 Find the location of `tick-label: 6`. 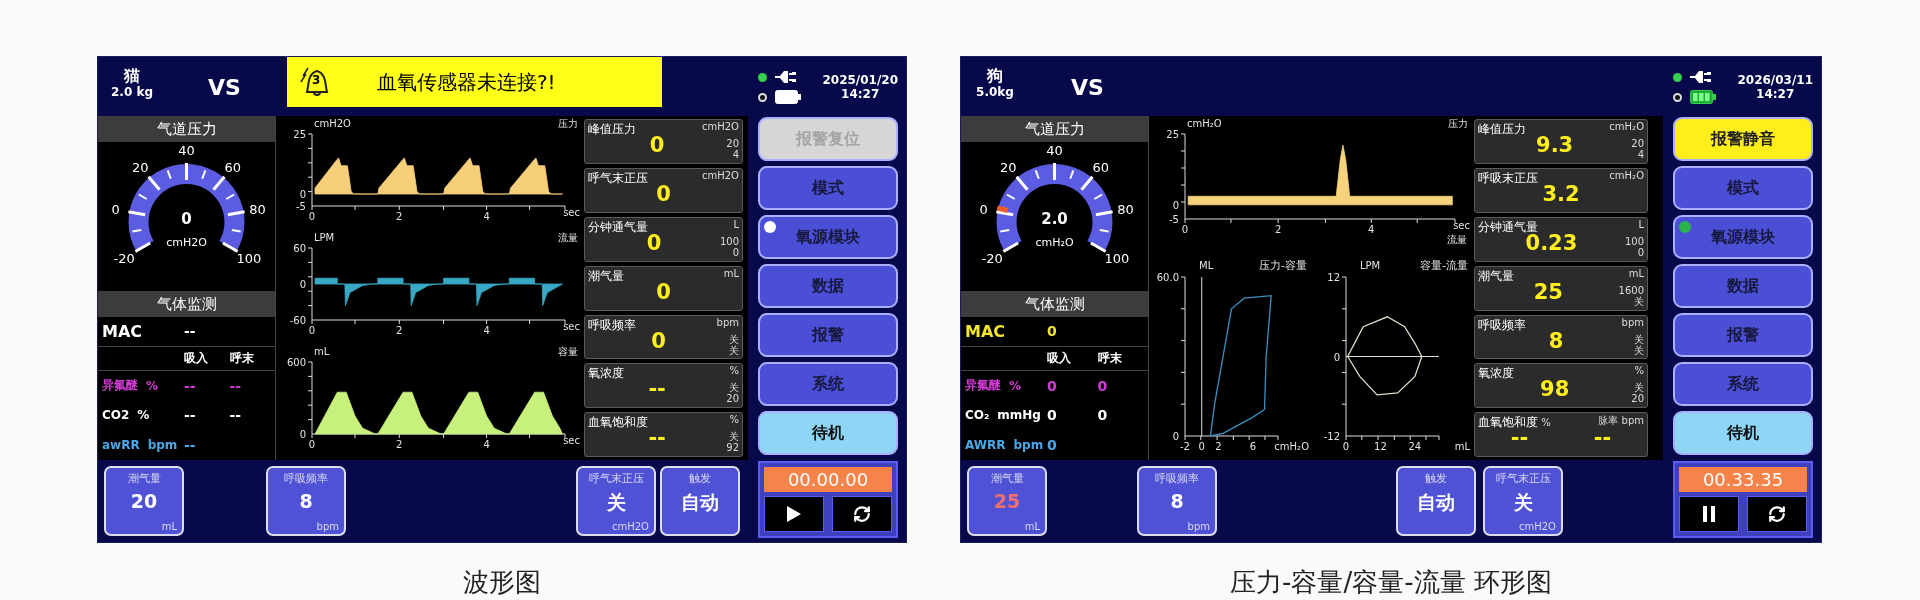

tick-label: 6 is located at coordinates (1253, 447).